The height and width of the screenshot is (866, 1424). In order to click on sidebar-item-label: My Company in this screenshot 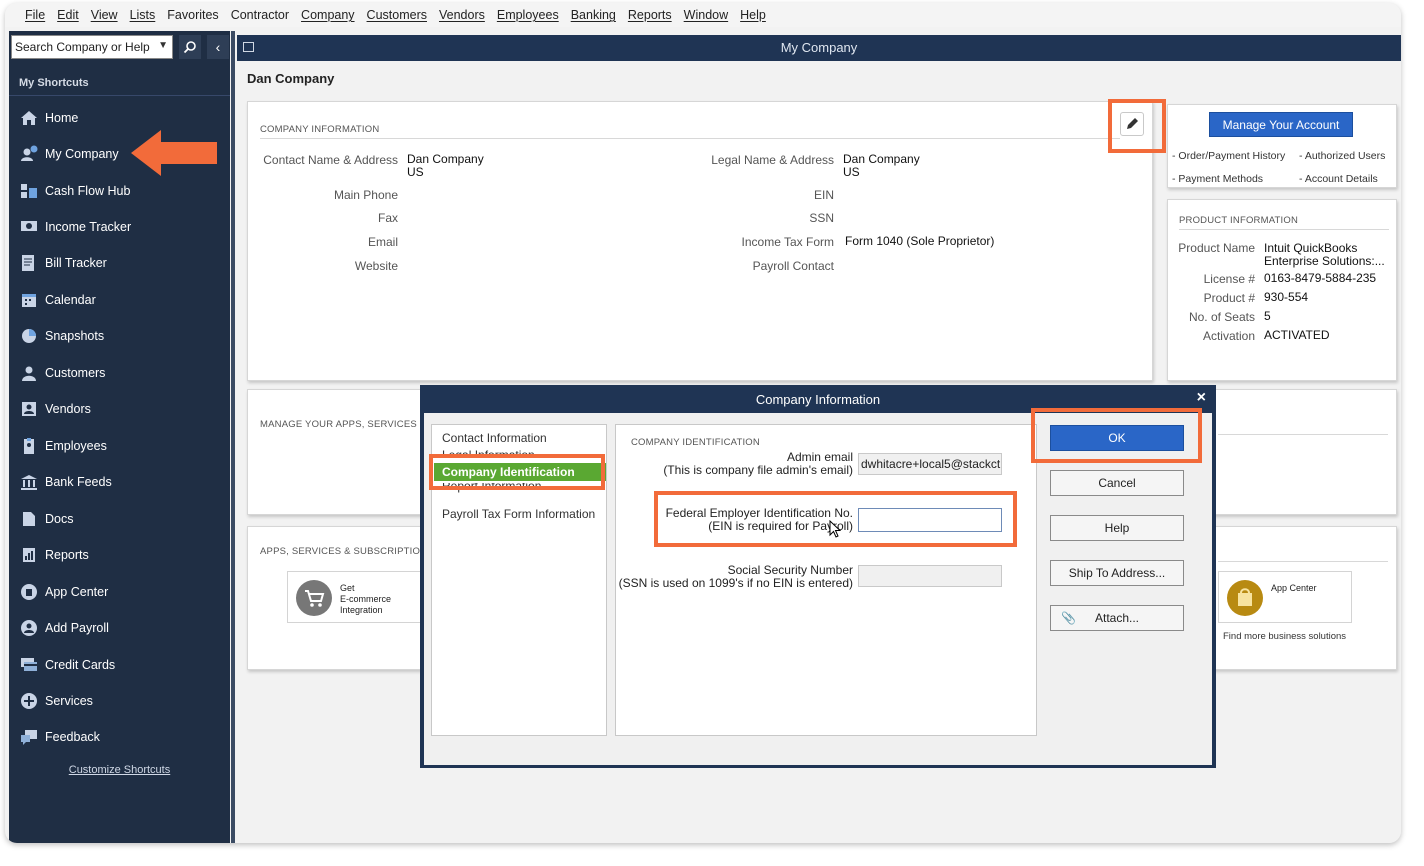, I will do `click(82, 154)`.